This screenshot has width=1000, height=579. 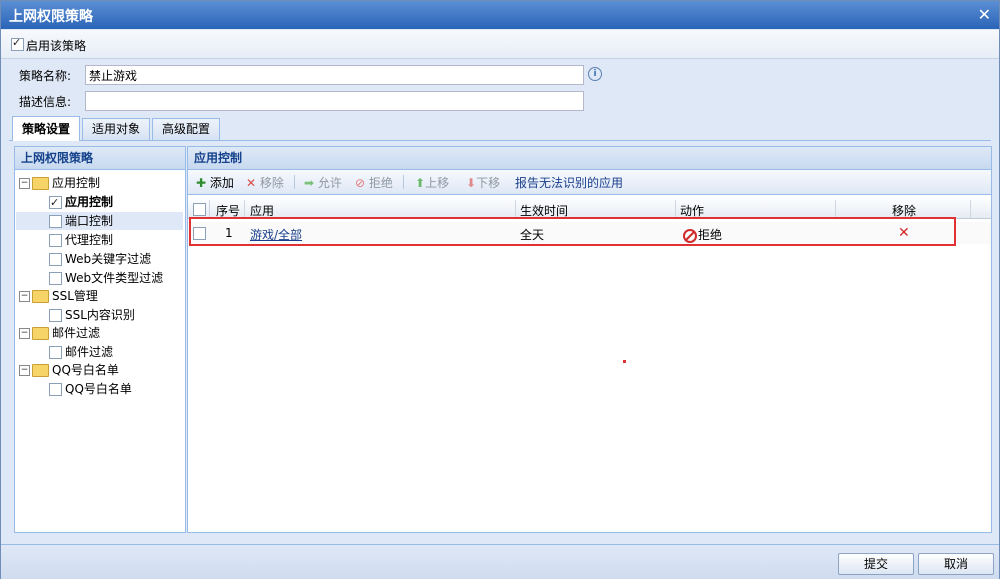 I want to click on remove-button: ✕ 移除, so click(x=265, y=182).